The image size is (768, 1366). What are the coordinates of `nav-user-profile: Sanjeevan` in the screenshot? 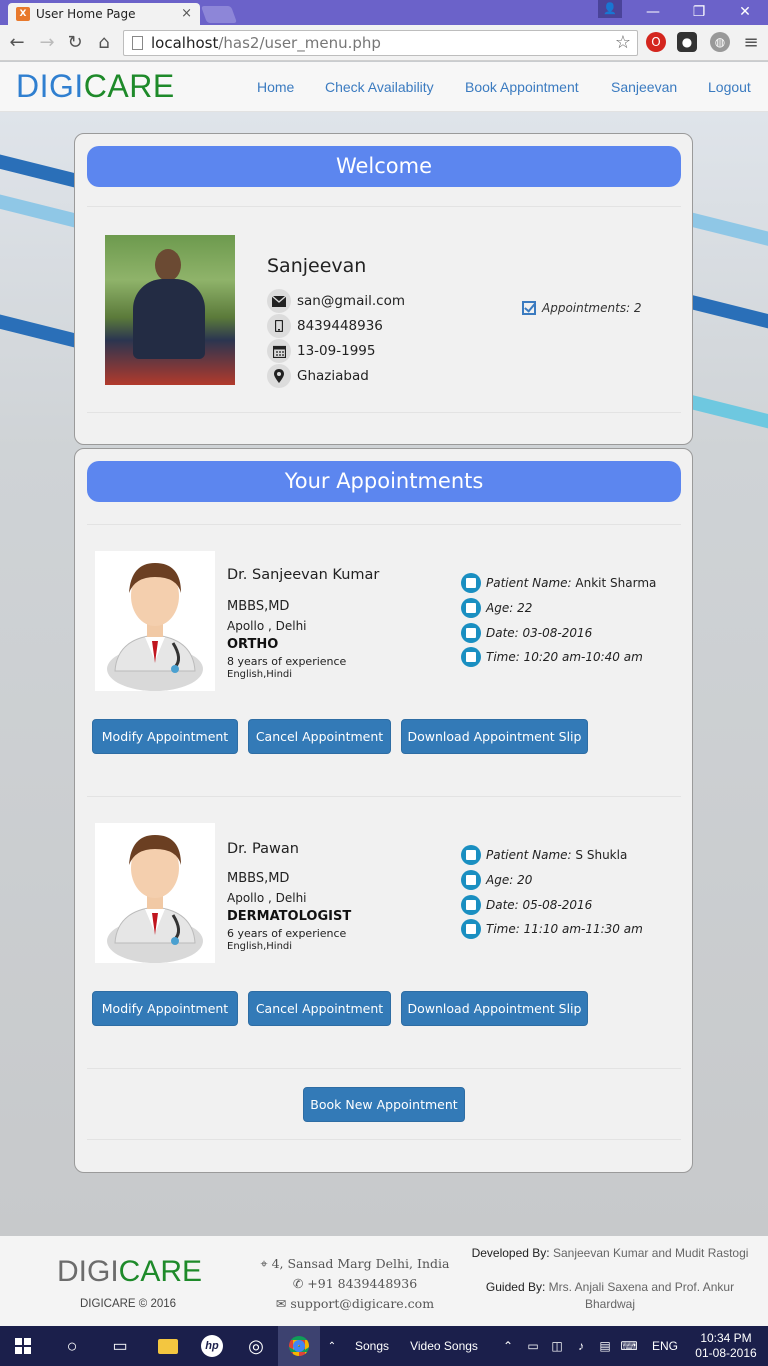 It's located at (644, 87).